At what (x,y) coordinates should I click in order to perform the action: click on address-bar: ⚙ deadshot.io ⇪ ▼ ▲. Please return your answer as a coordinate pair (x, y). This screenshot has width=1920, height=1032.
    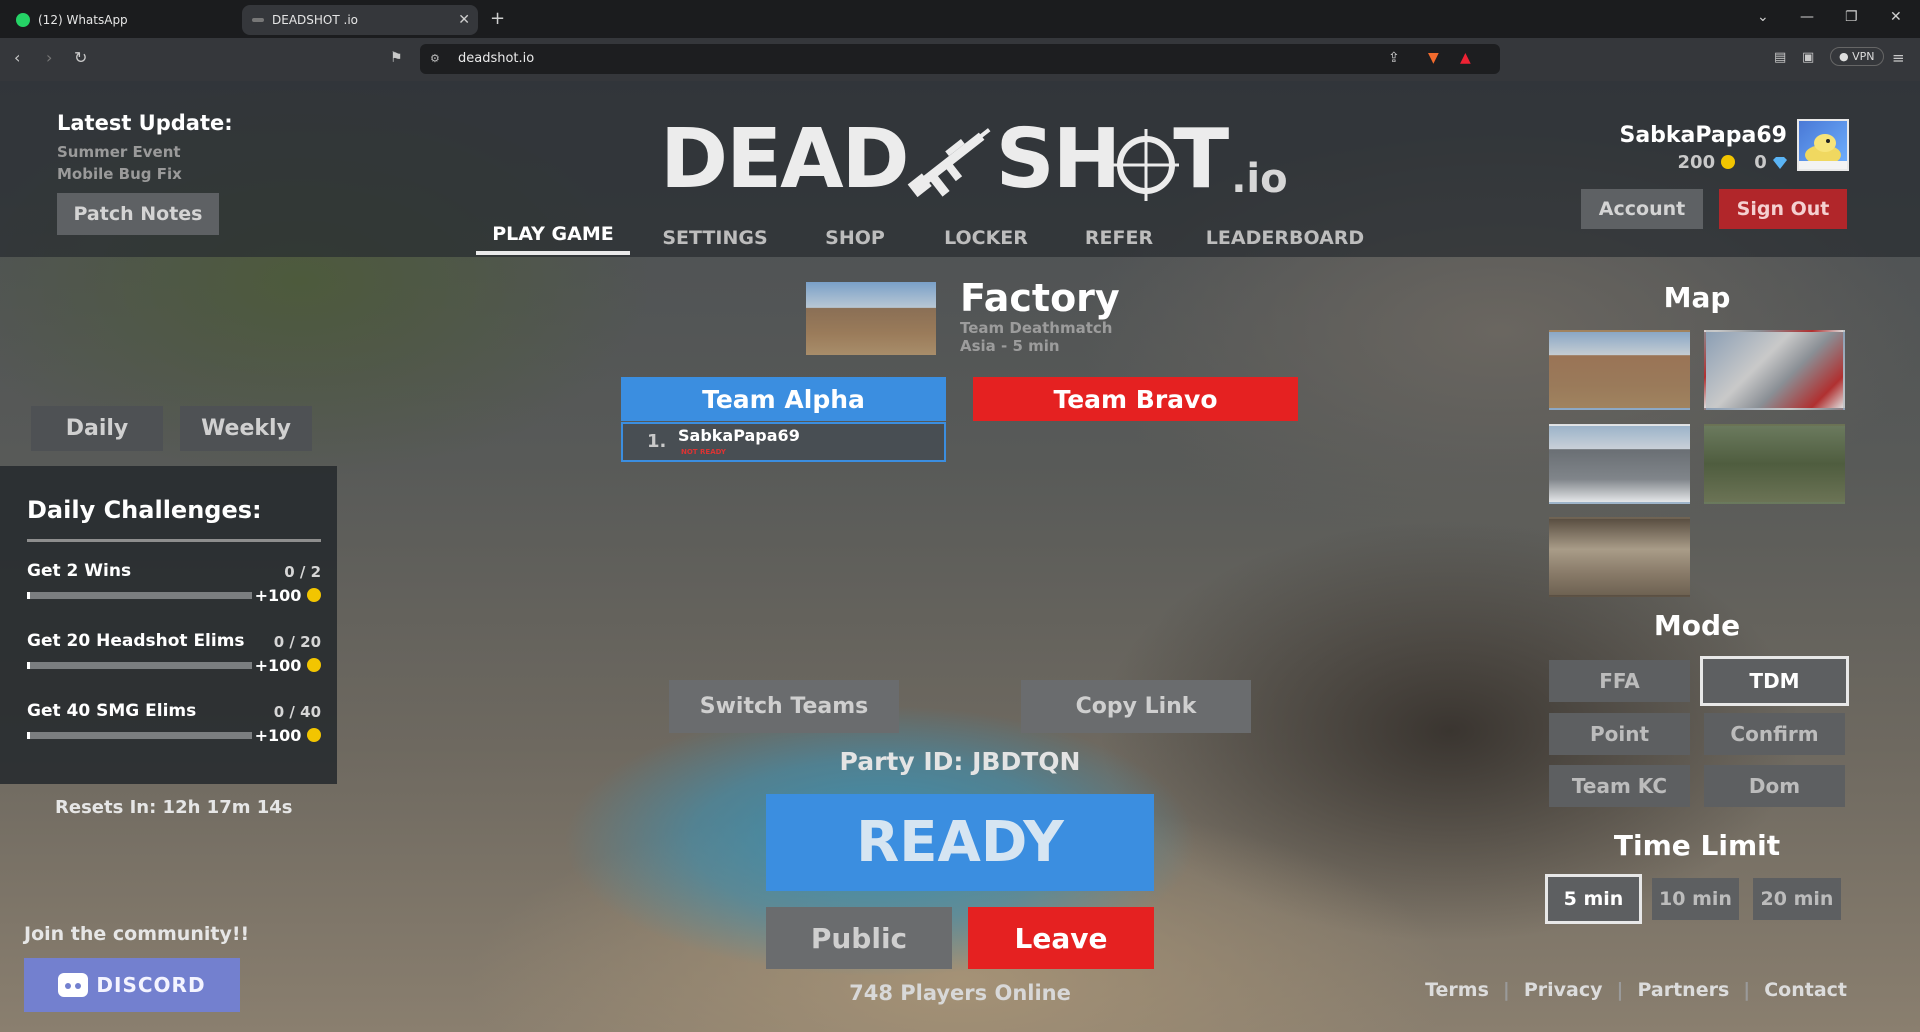
    Looking at the image, I should click on (960, 59).